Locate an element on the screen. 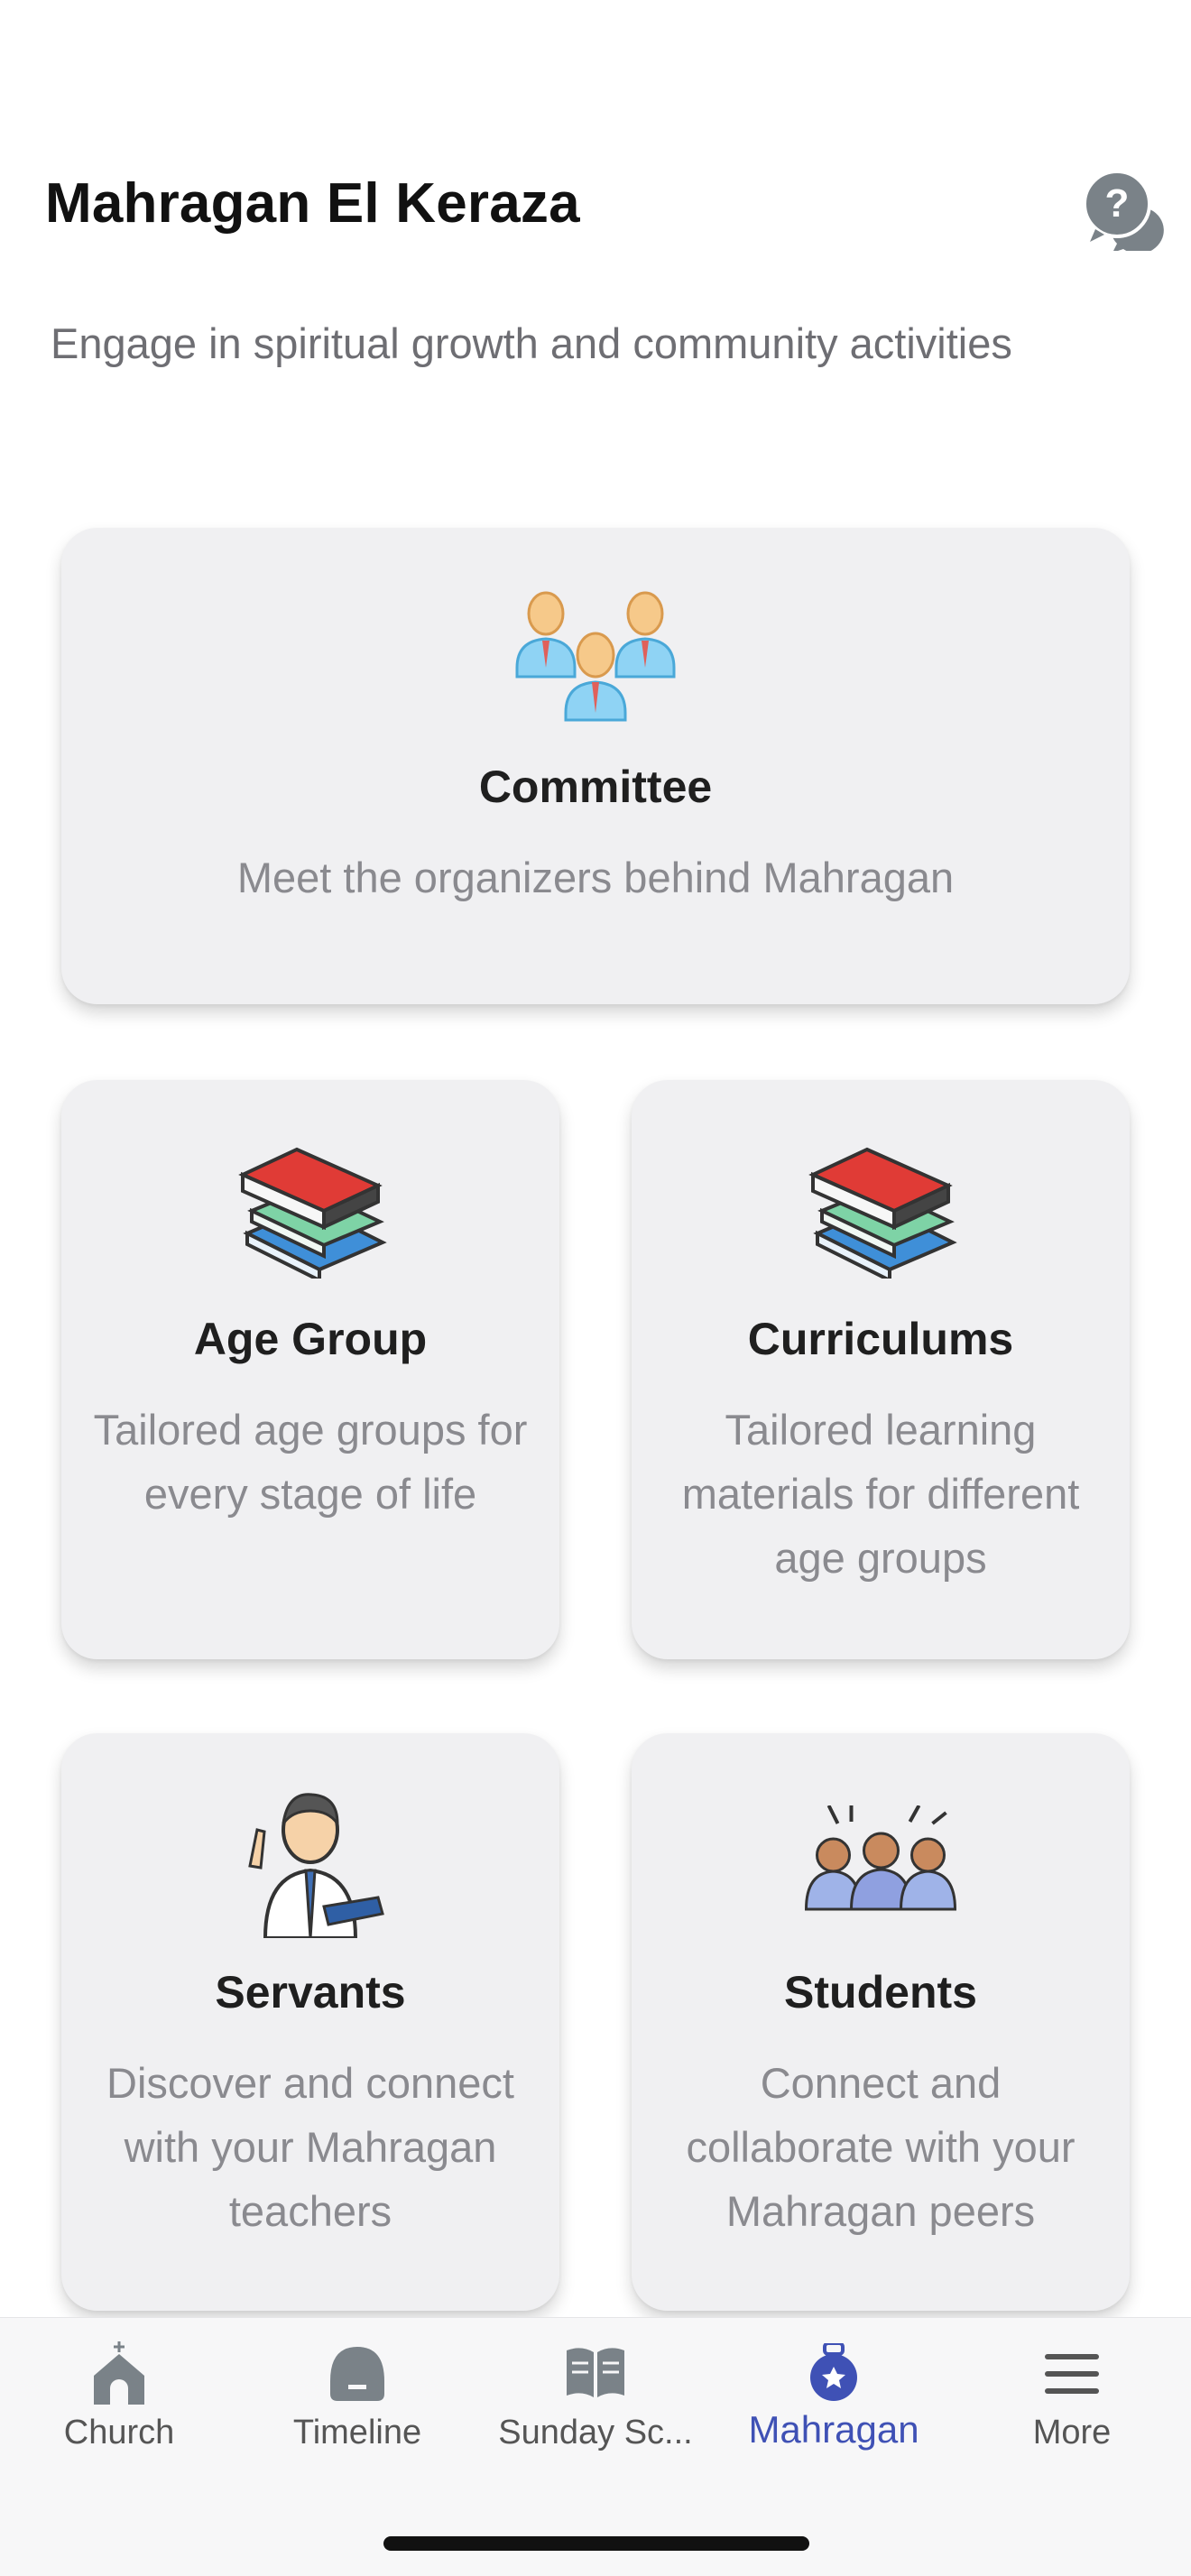 The width and height of the screenshot is (1191, 2576). curriculums-title: Curriculums is located at coordinates (880, 1339).